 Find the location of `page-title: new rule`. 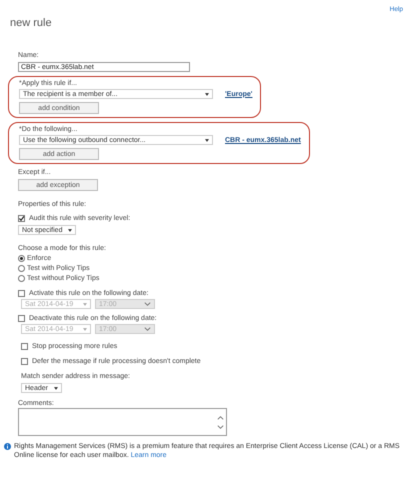

page-title: new rule is located at coordinates (31, 23).